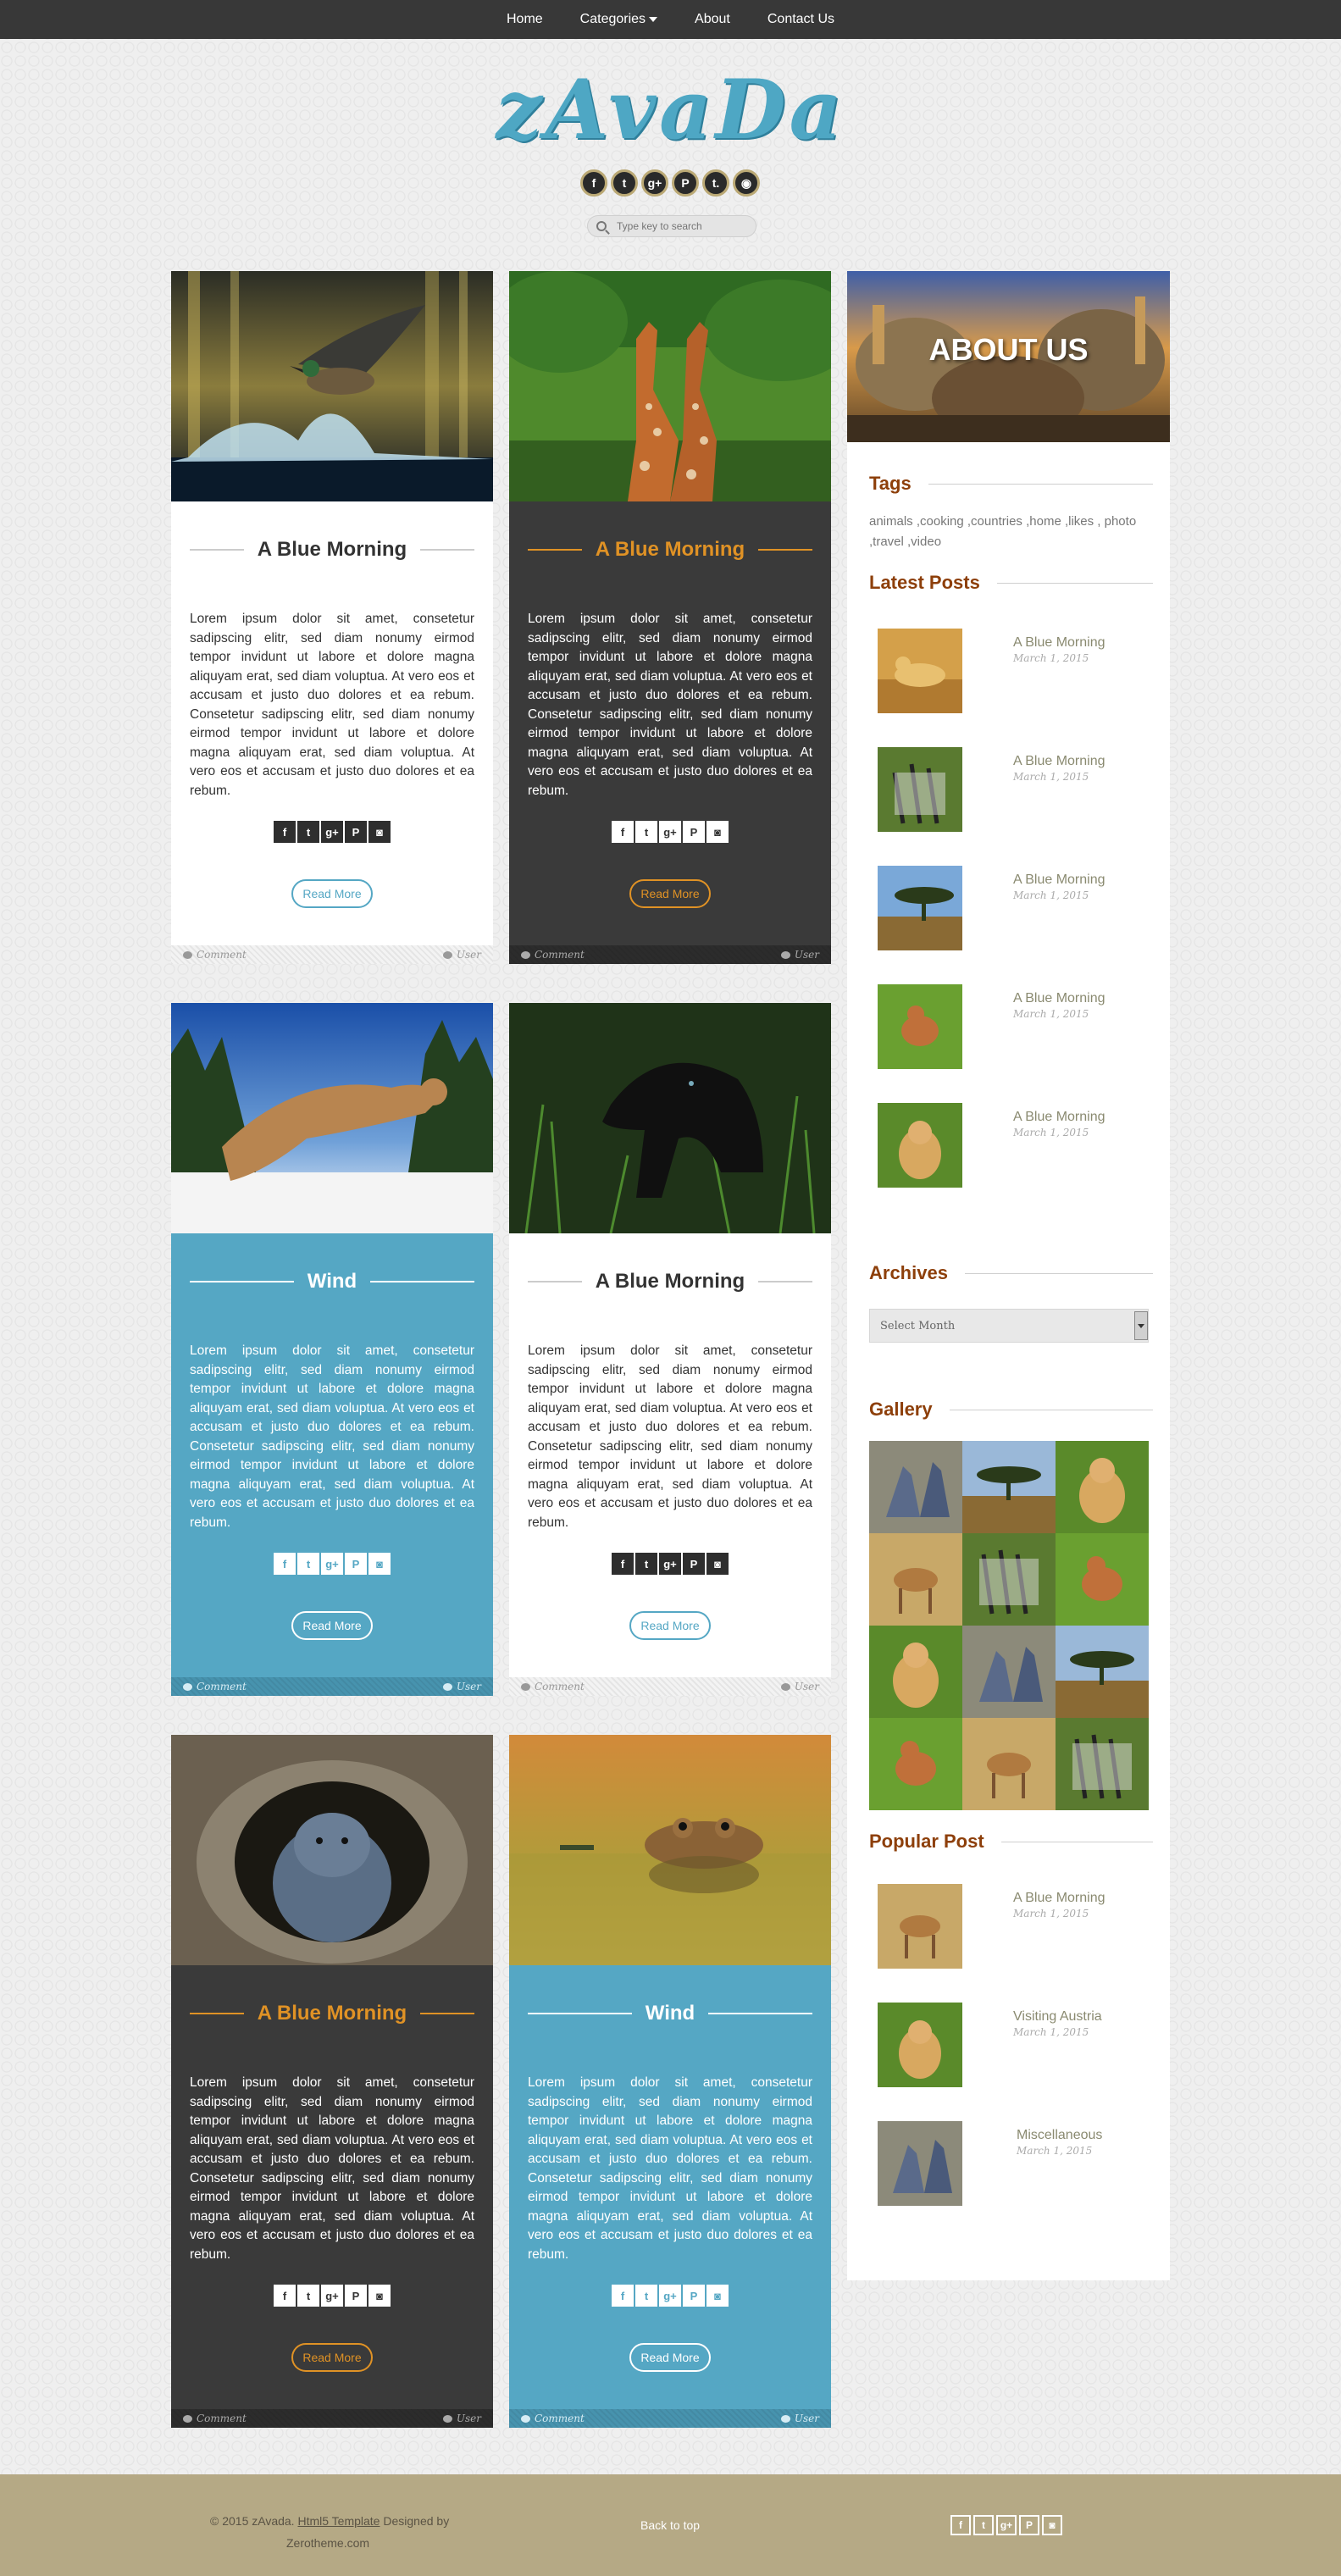 This screenshot has width=1341, height=2576. I want to click on post-image-giraffes, so click(670, 386).